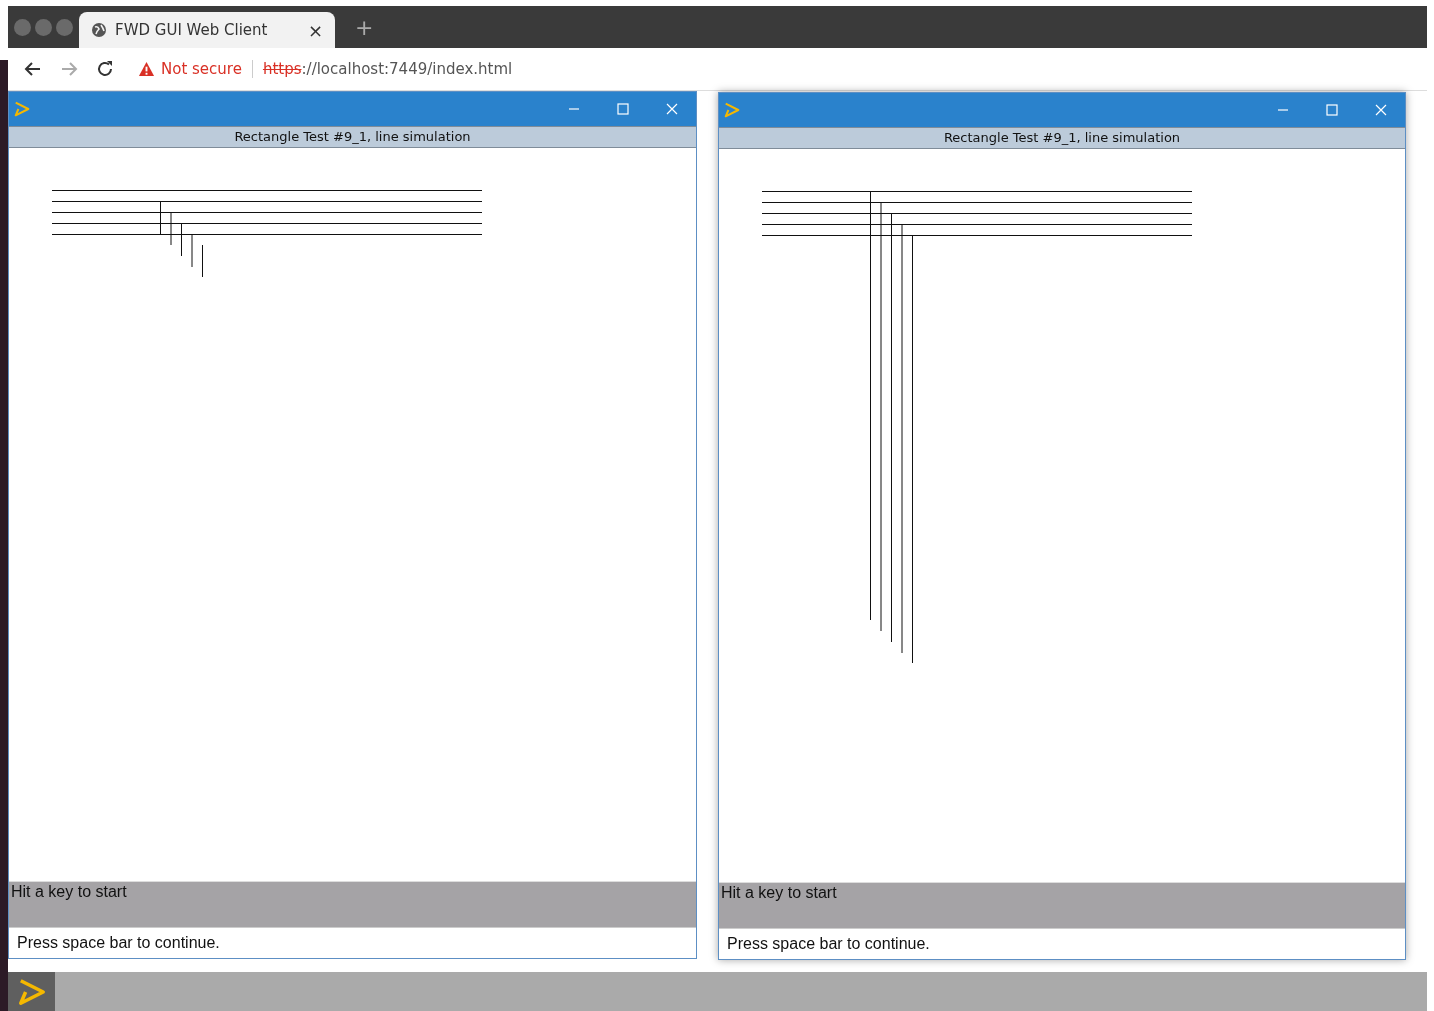  I want to click on url-text: https://localhost:7449/index.html, so click(387, 69).